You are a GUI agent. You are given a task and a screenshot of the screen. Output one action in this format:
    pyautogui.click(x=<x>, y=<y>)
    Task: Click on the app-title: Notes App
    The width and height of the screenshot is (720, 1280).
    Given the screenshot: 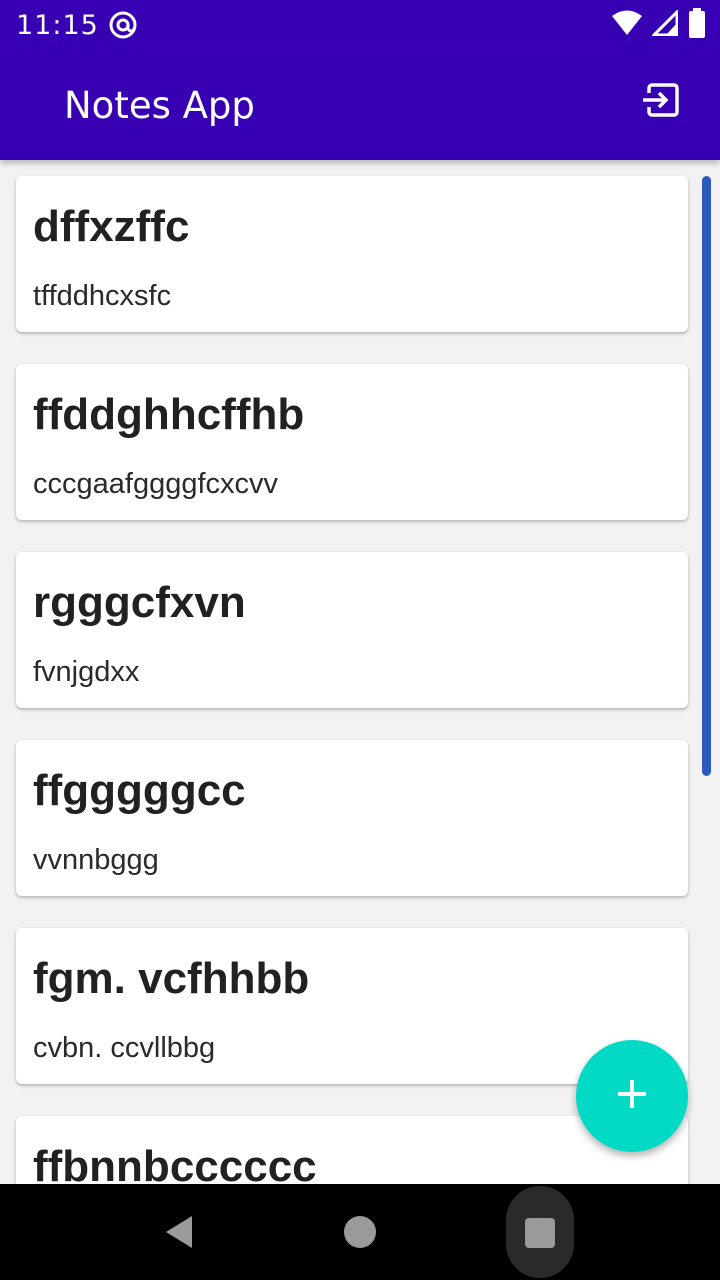 What is the action you would take?
    pyautogui.click(x=159, y=105)
    